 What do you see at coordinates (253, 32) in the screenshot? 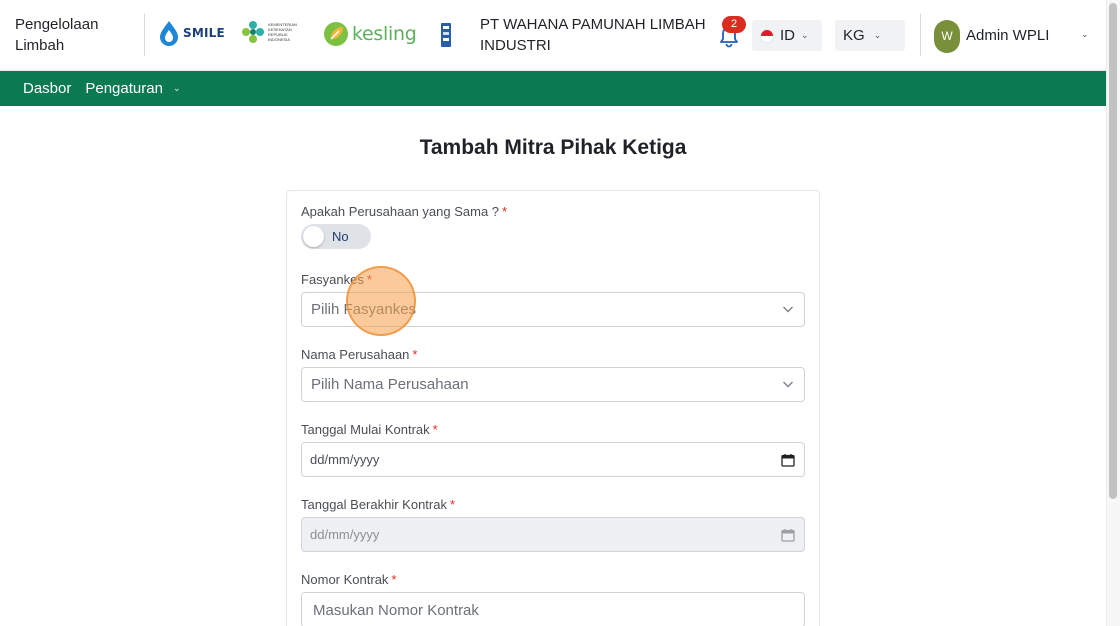
I see `kemenkes-emblem-icon` at bounding box center [253, 32].